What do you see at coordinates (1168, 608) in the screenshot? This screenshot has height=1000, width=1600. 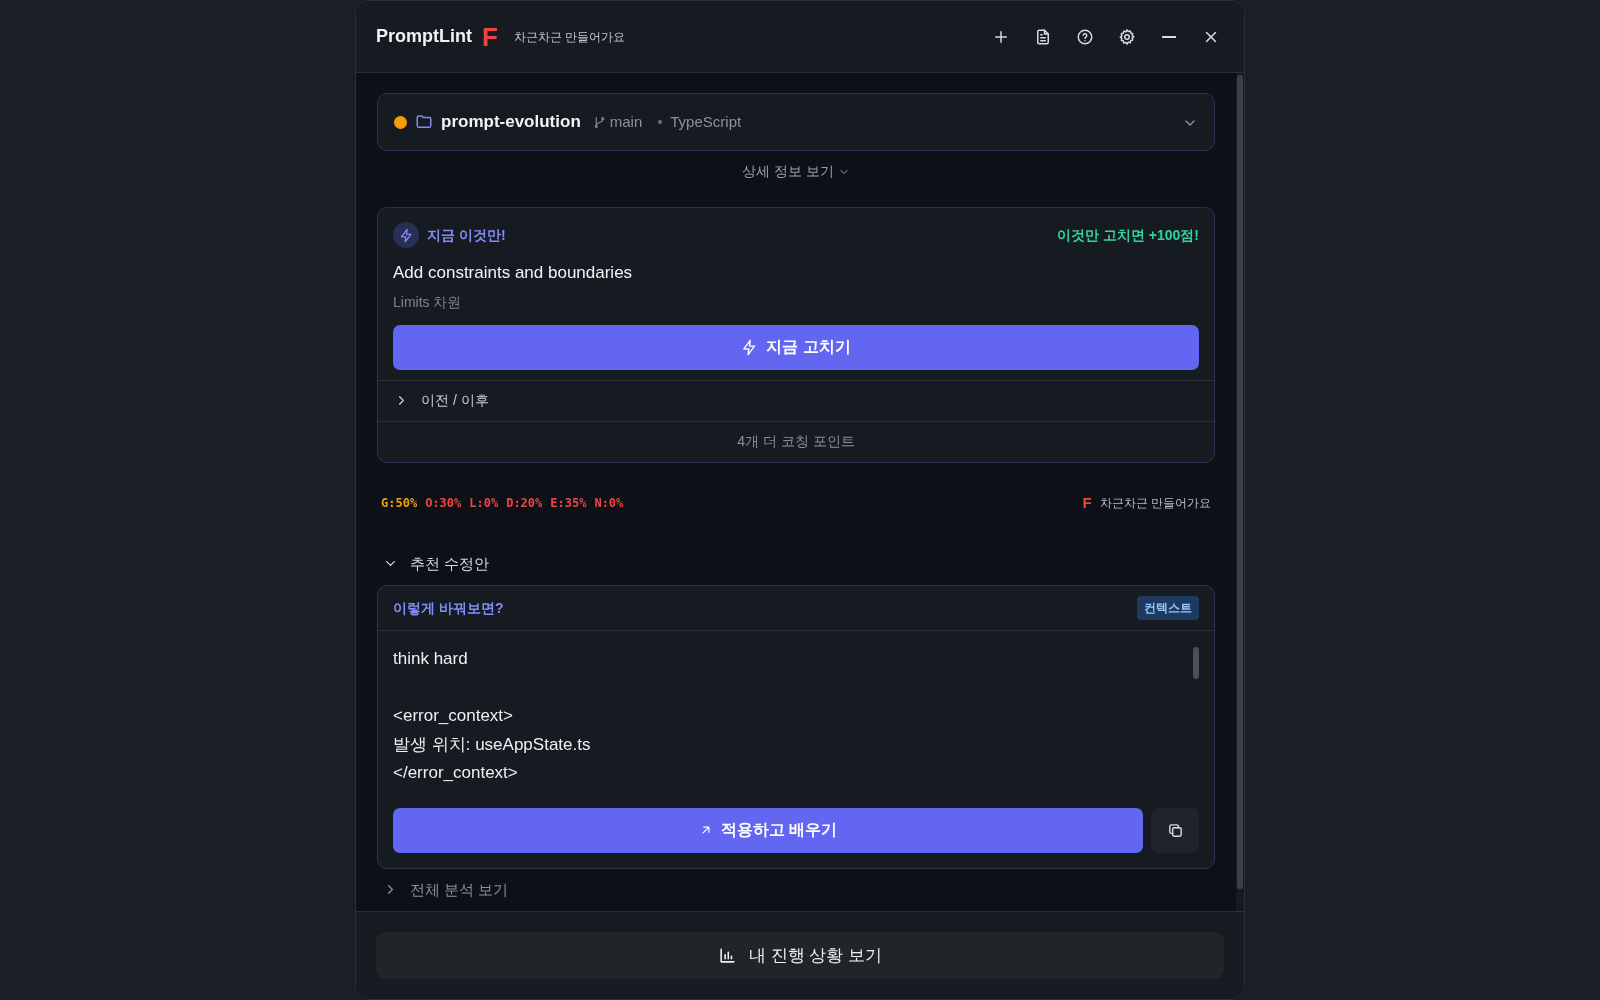 I see `category-tag: 컨텍스트` at bounding box center [1168, 608].